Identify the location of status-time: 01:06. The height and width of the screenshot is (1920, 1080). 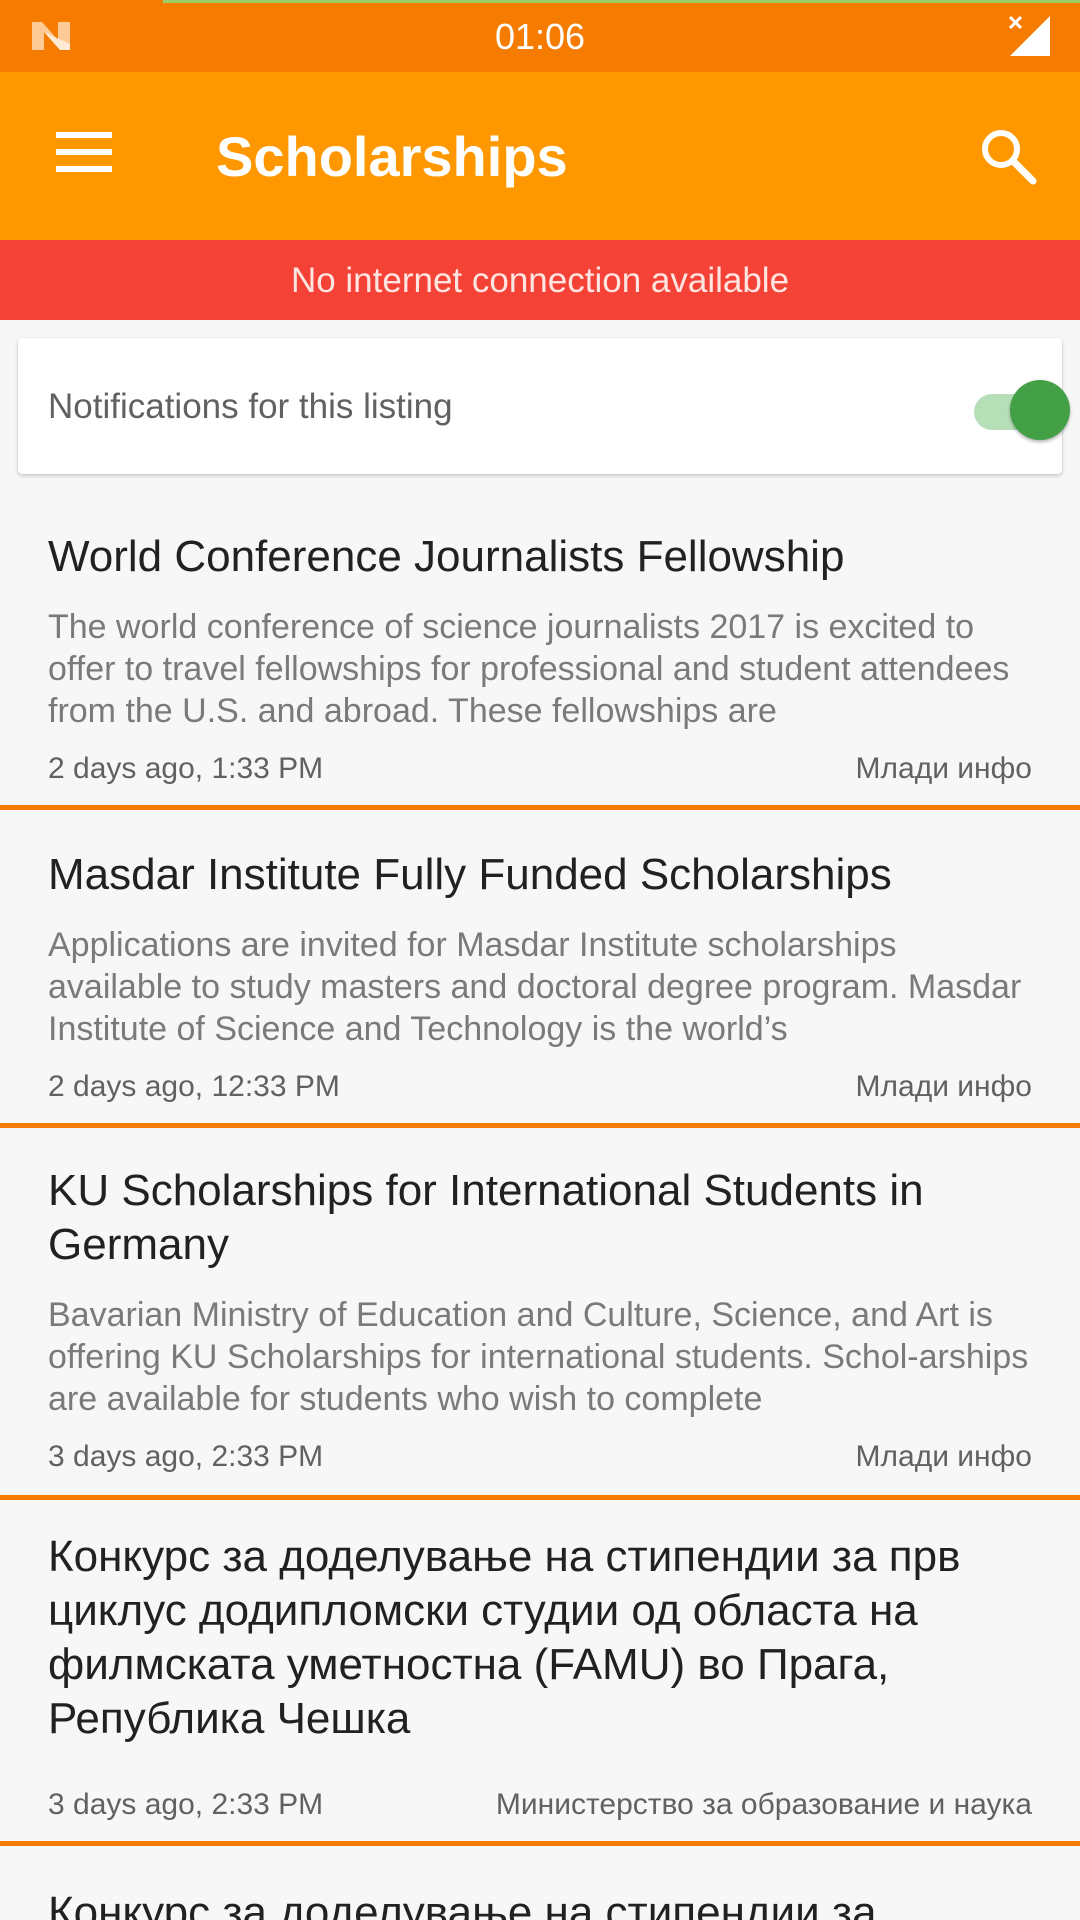
(540, 36).